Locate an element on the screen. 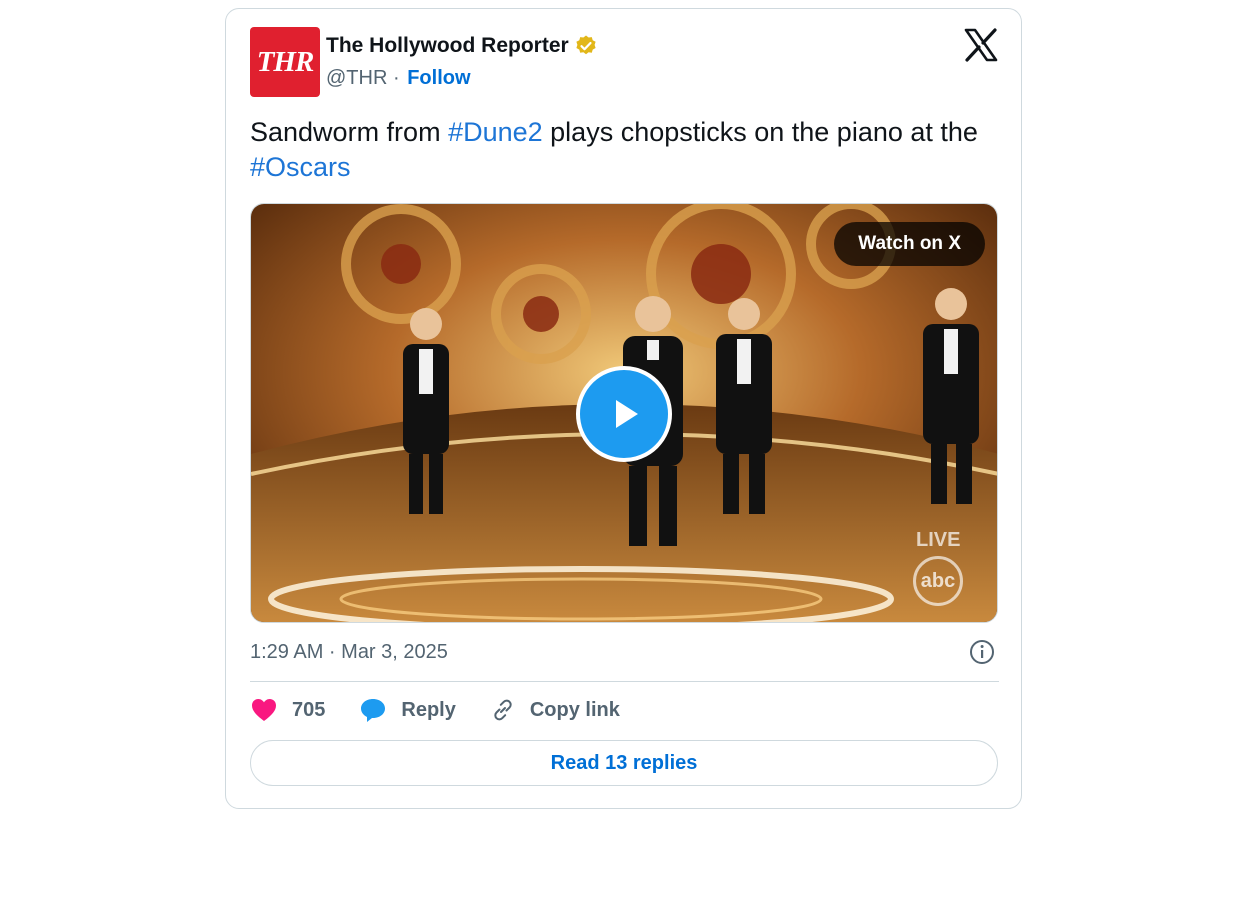 The image size is (1250, 900). x-logo-icon is located at coordinates (981, 45).